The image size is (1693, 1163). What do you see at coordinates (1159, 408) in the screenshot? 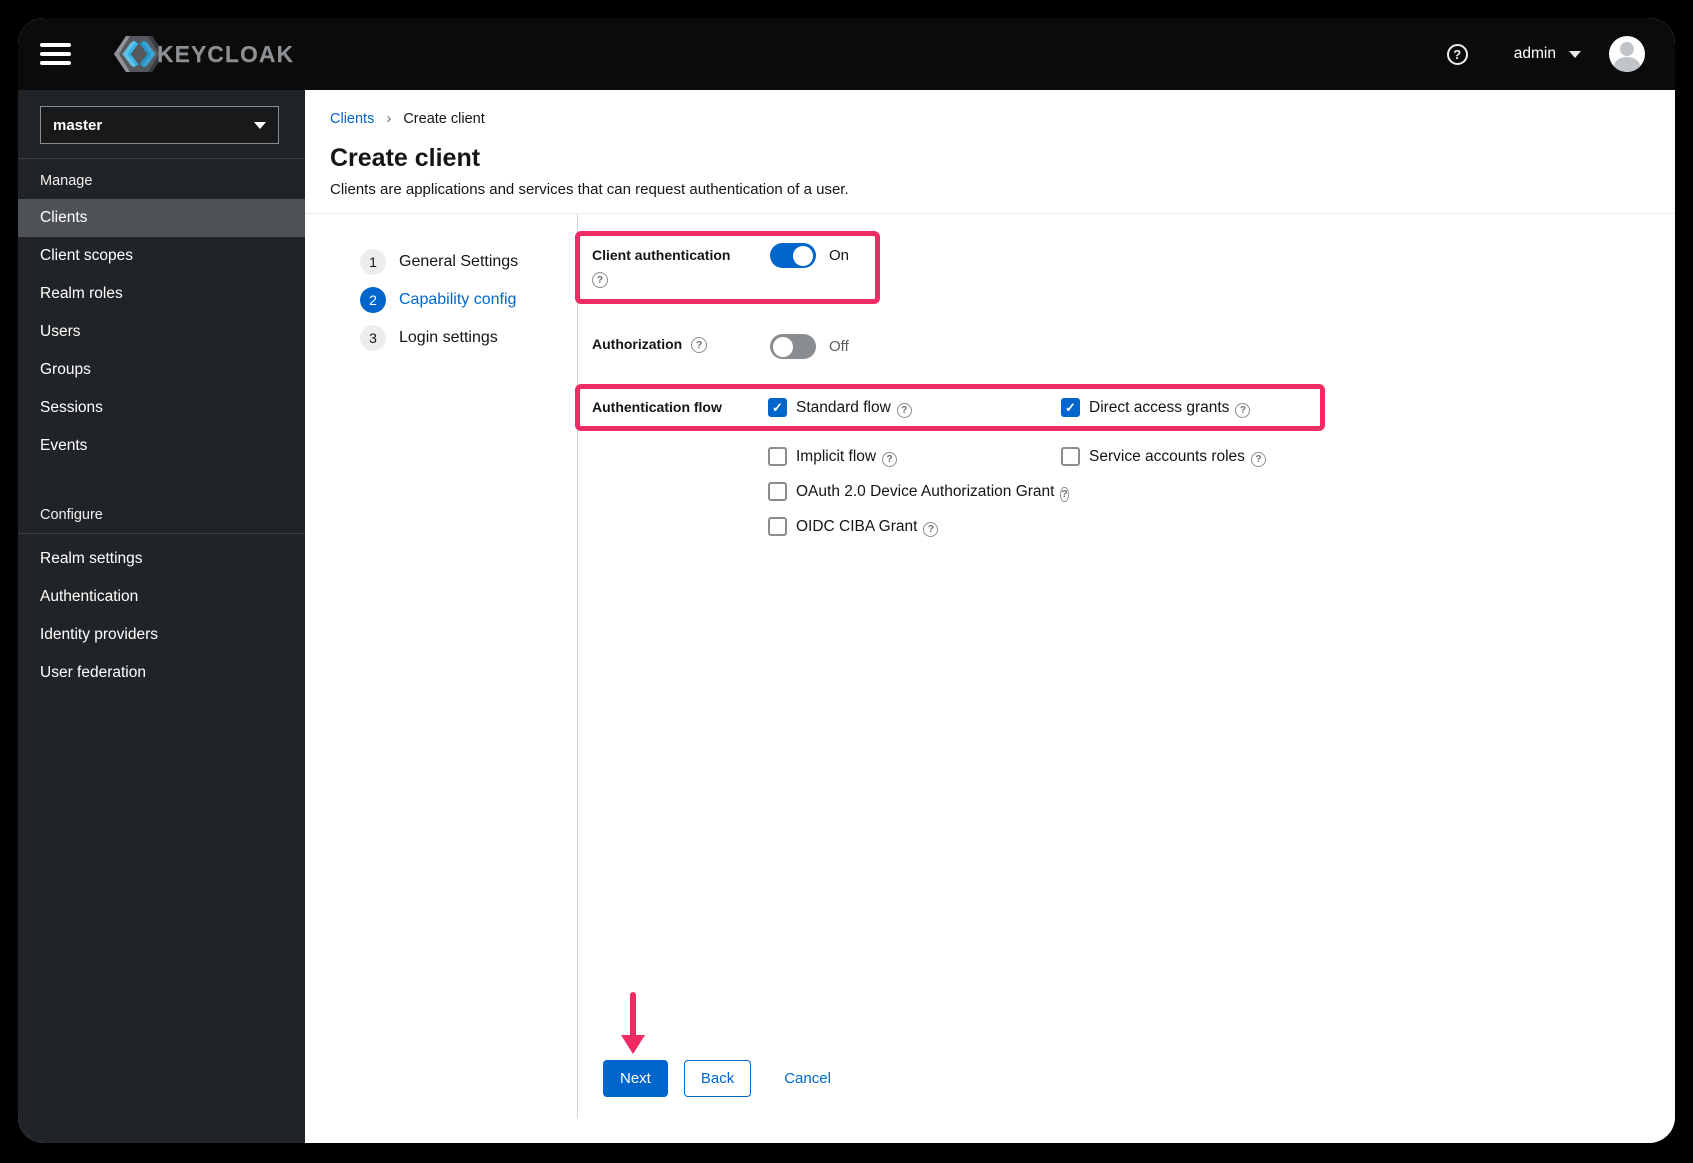
I see `direct-access-grants-label: Direct access grants` at bounding box center [1159, 408].